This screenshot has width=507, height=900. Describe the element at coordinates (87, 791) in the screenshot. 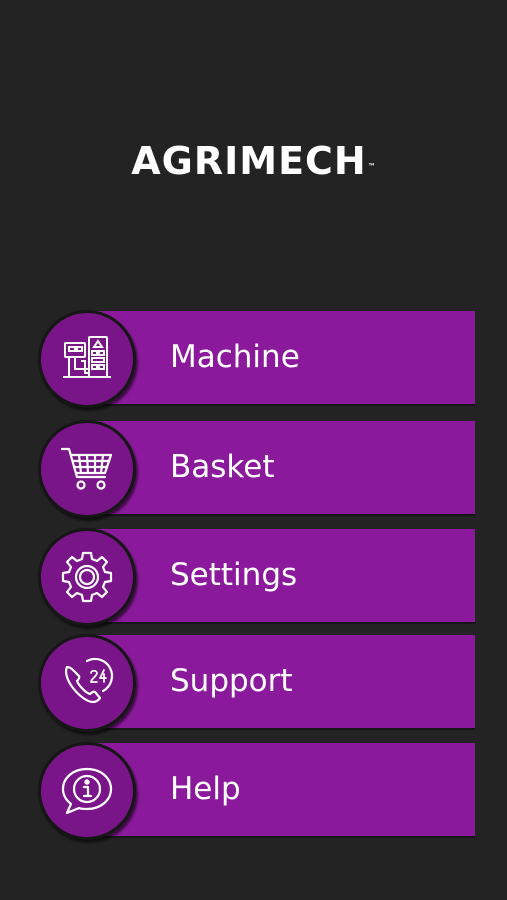

I see `info-bubble-icon` at that location.